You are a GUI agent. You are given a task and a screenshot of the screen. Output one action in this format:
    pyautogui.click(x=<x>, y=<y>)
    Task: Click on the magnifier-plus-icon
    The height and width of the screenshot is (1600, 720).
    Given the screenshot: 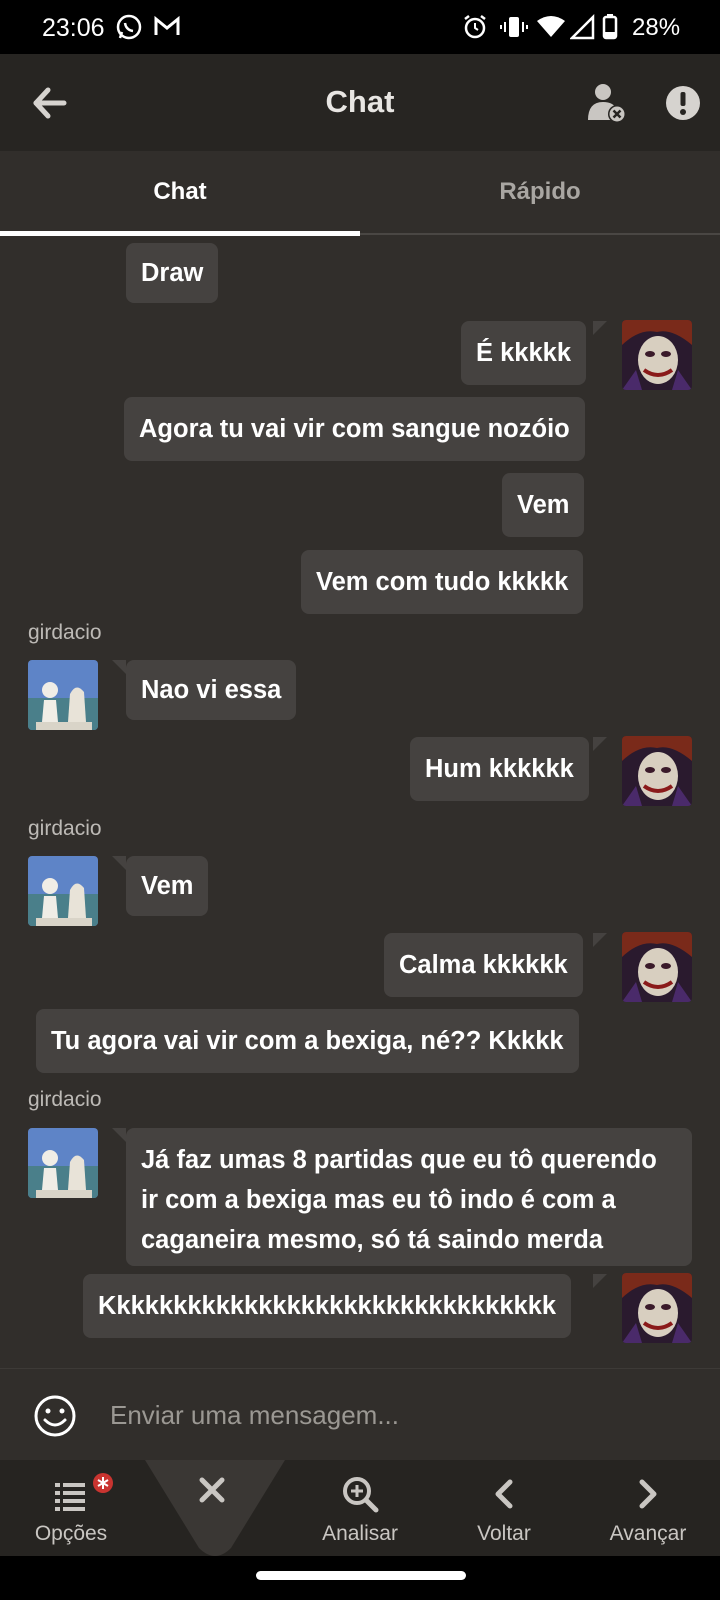 What is the action you would take?
    pyautogui.click(x=361, y=1495)
    